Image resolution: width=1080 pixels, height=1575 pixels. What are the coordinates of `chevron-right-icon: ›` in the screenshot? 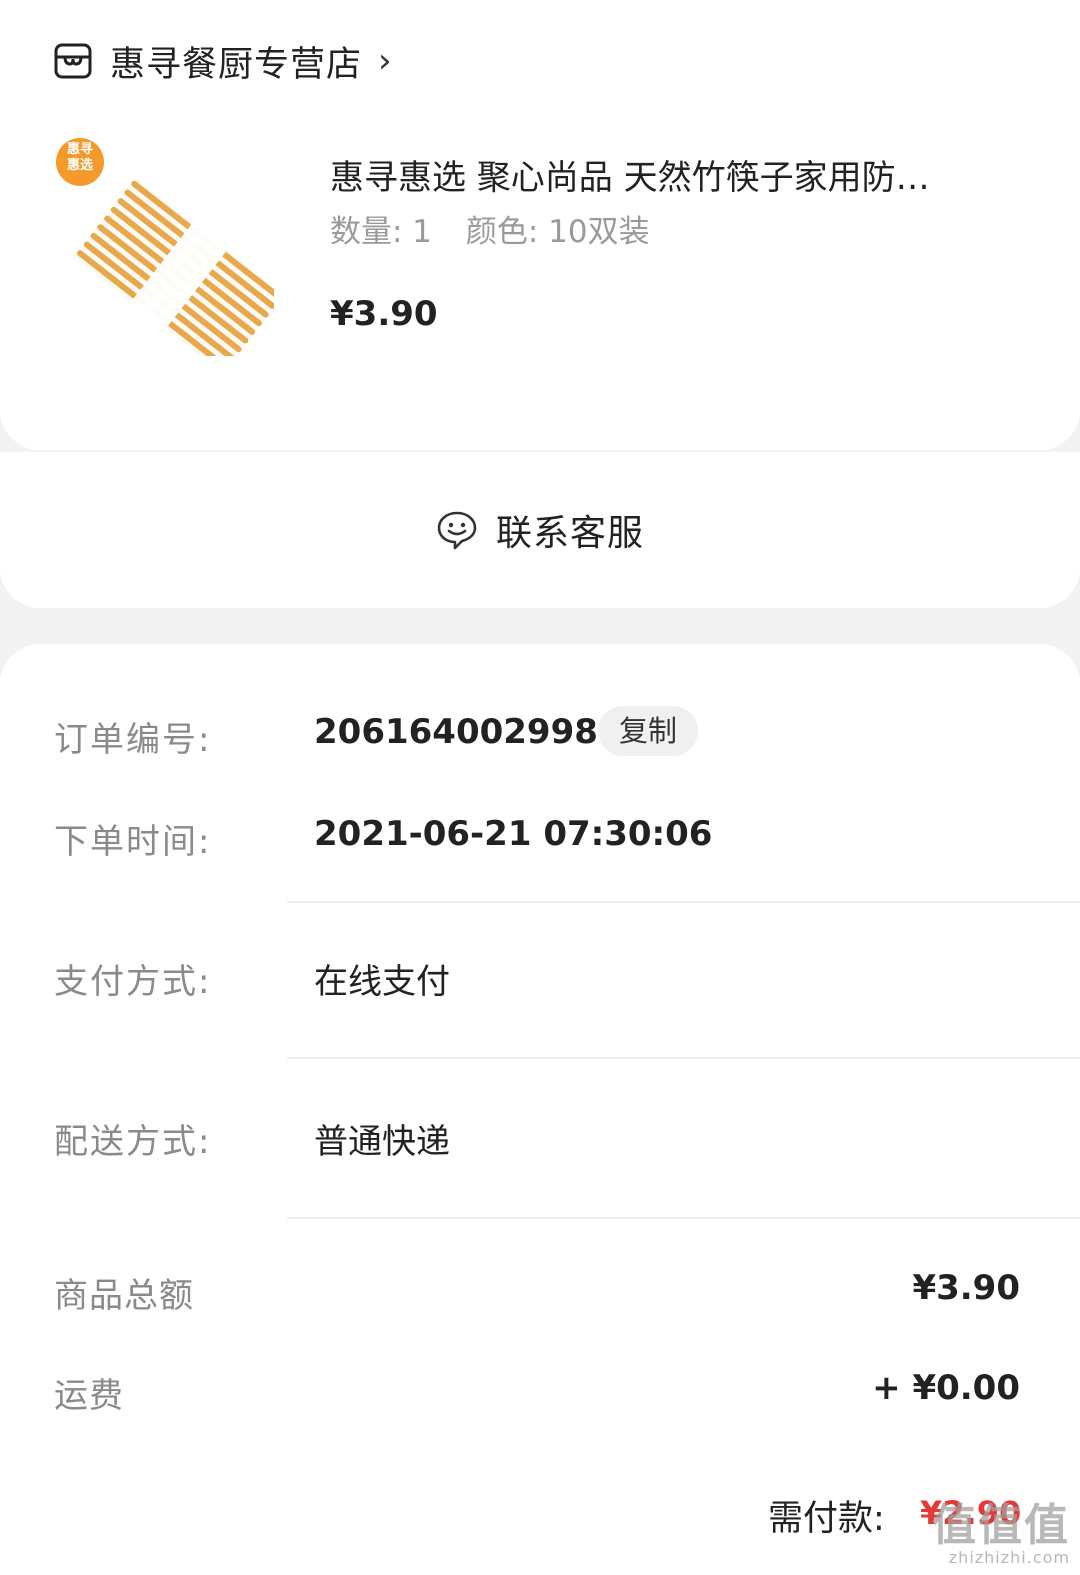 It's located at (385, 61).